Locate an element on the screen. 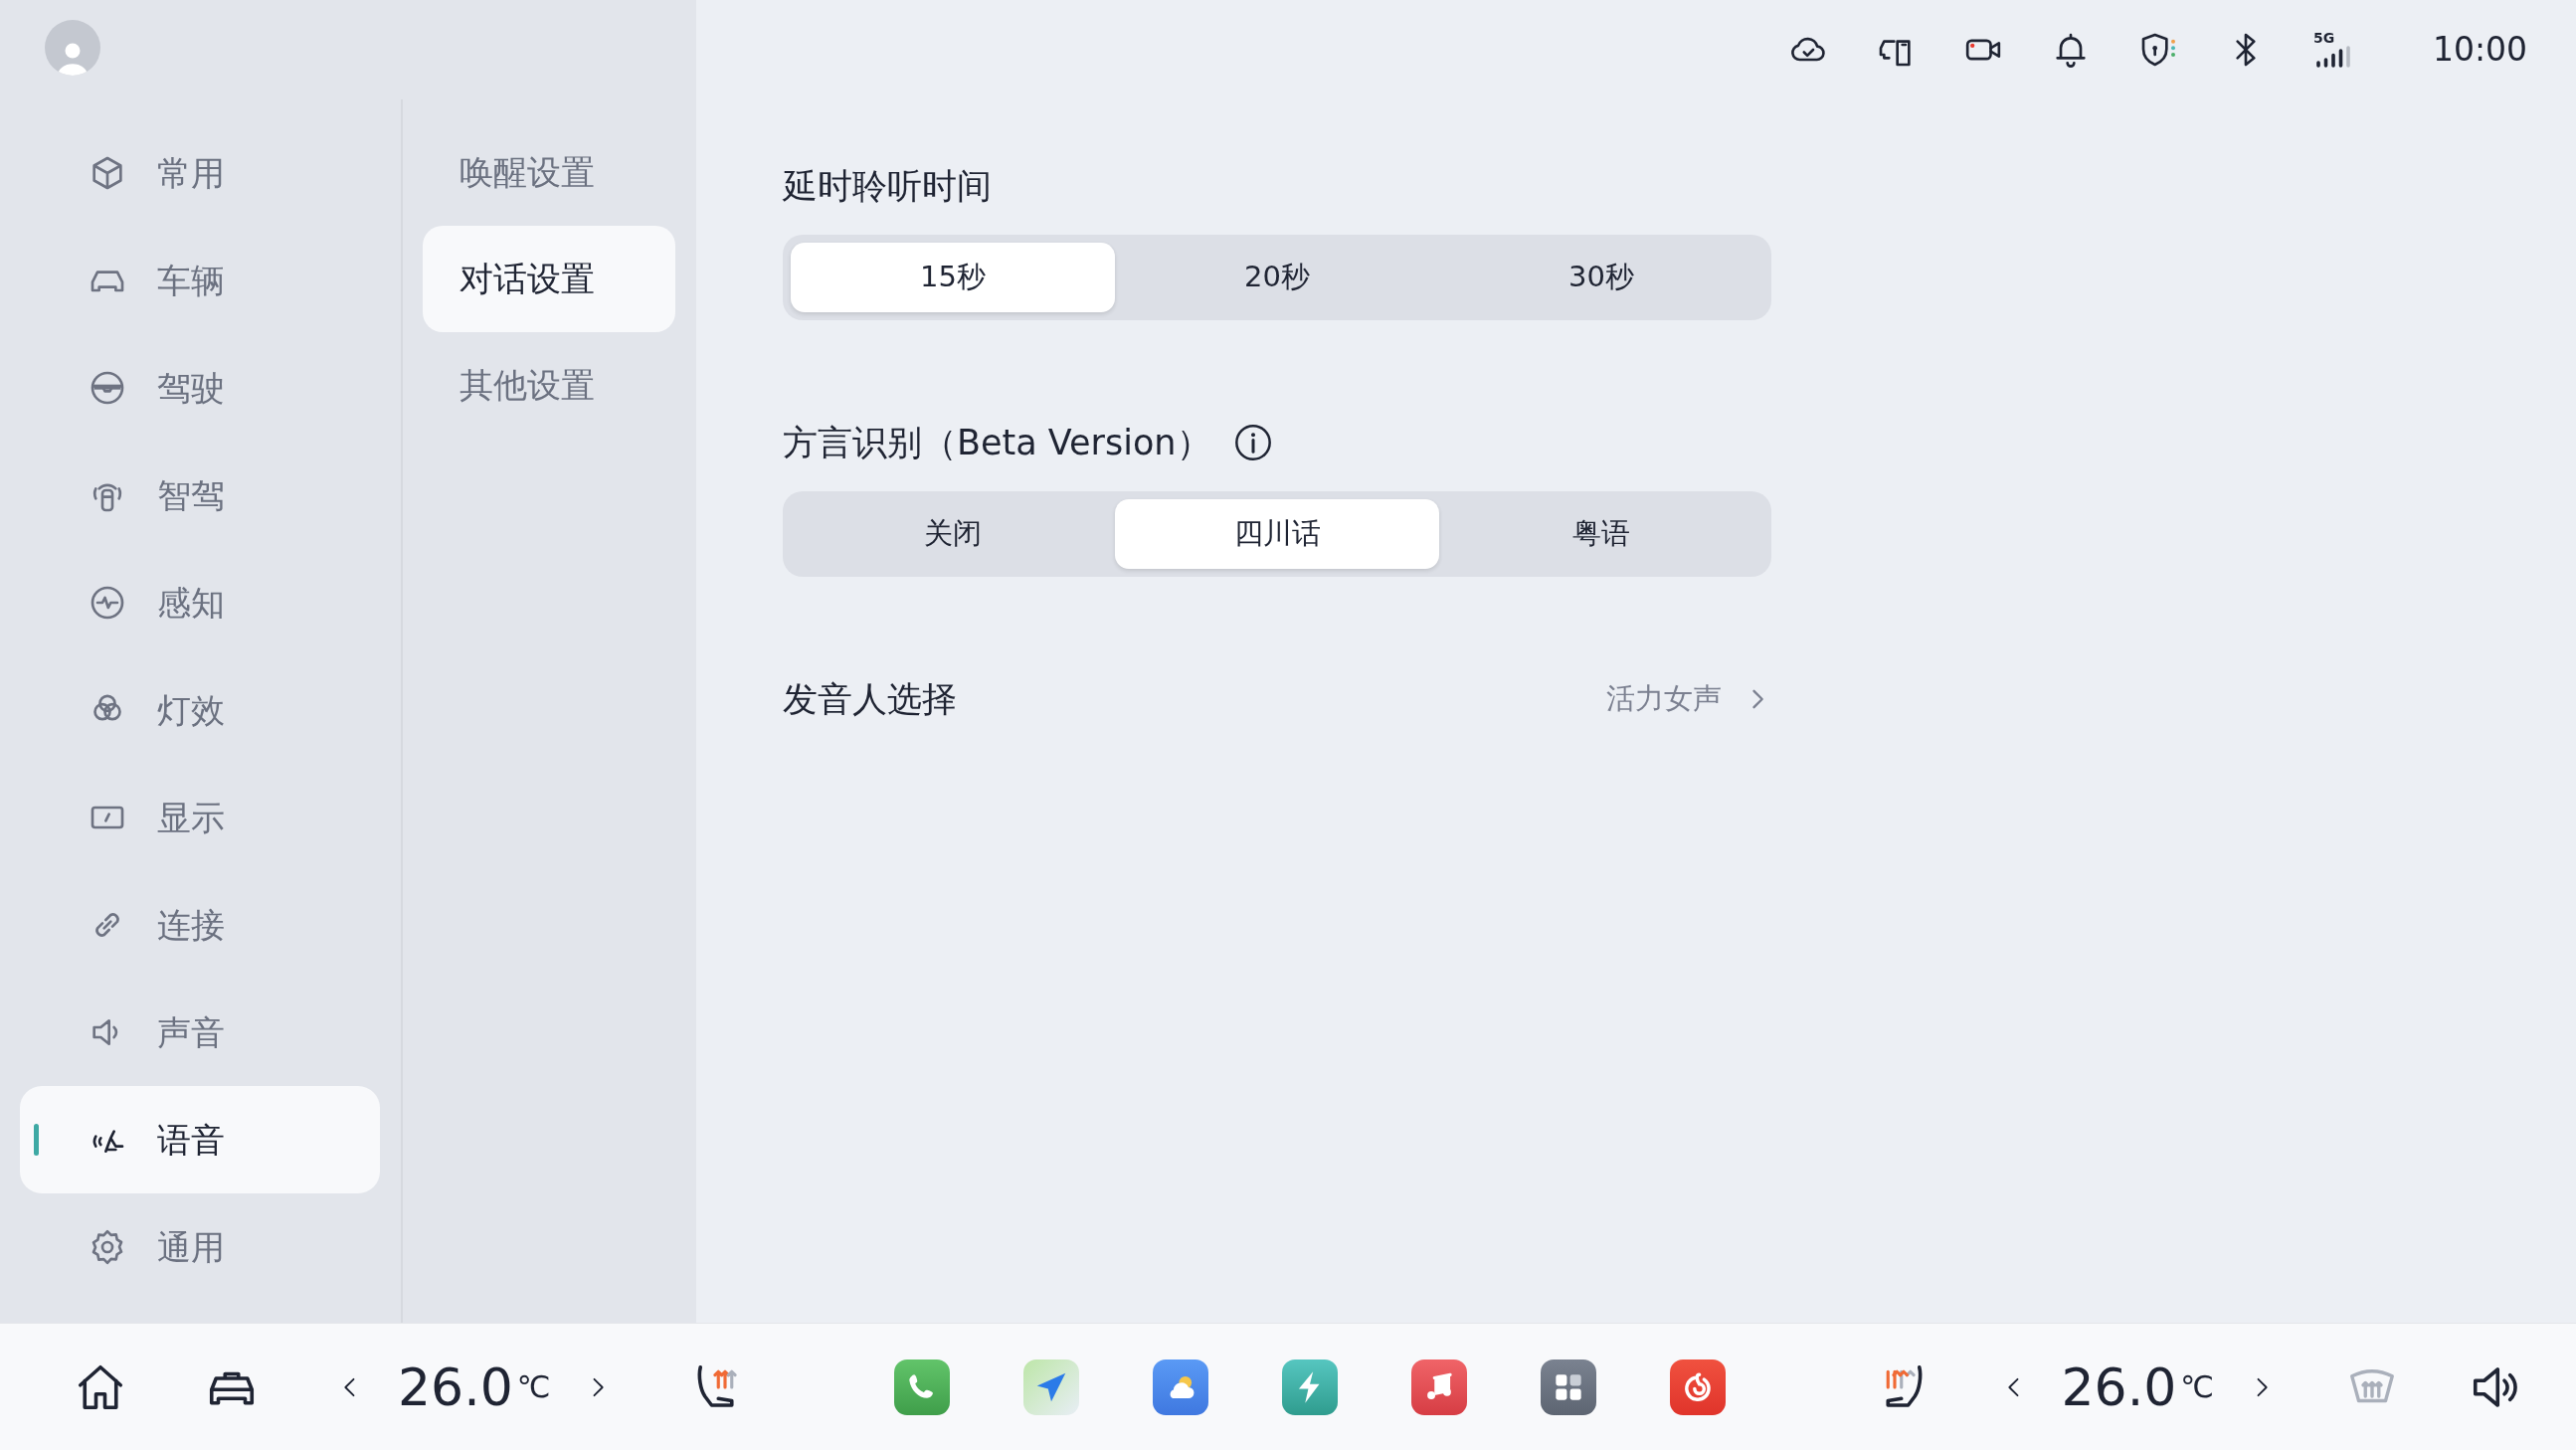  info-icon is located at coordinates (1252, 442).